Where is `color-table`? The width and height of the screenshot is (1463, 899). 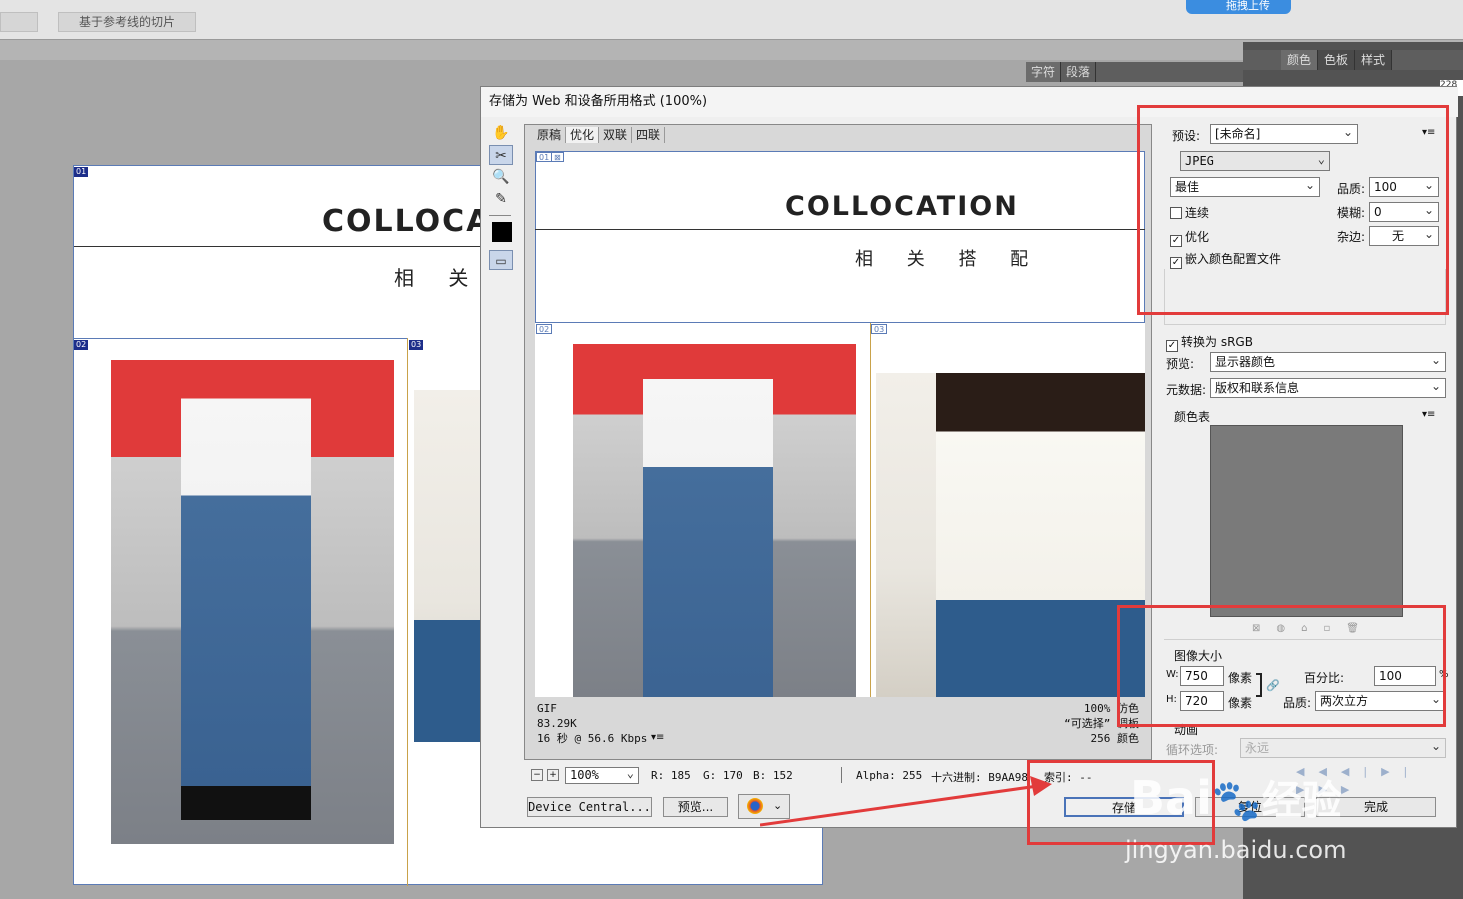 color-table is located at coordinates (1306, 521).